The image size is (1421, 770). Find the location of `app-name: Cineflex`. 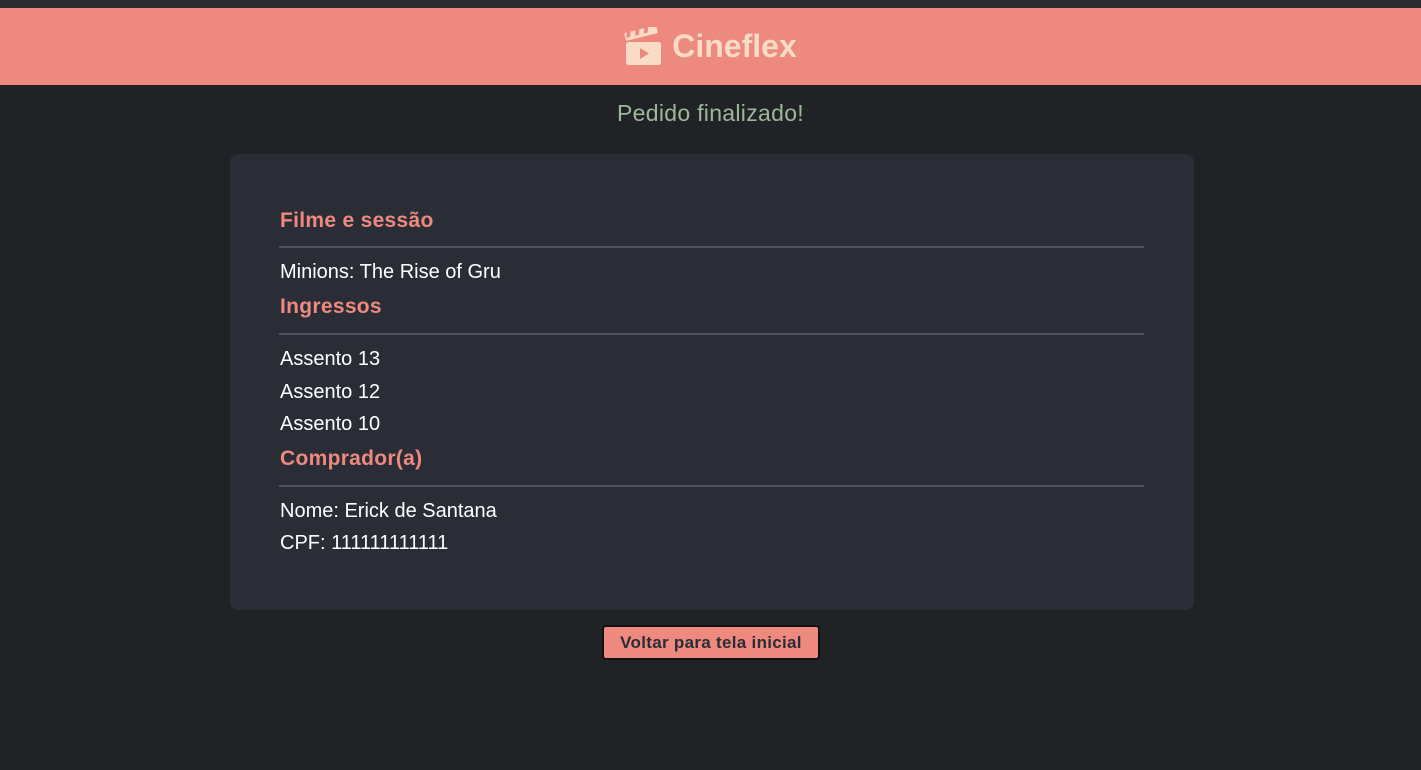

app-name: Cineflex is located at coordinates (734, 46).